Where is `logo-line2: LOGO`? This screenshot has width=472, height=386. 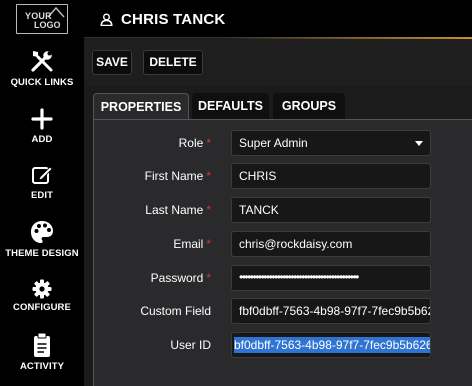 logo-line2: LOGO is located at coordinates (47, 25).